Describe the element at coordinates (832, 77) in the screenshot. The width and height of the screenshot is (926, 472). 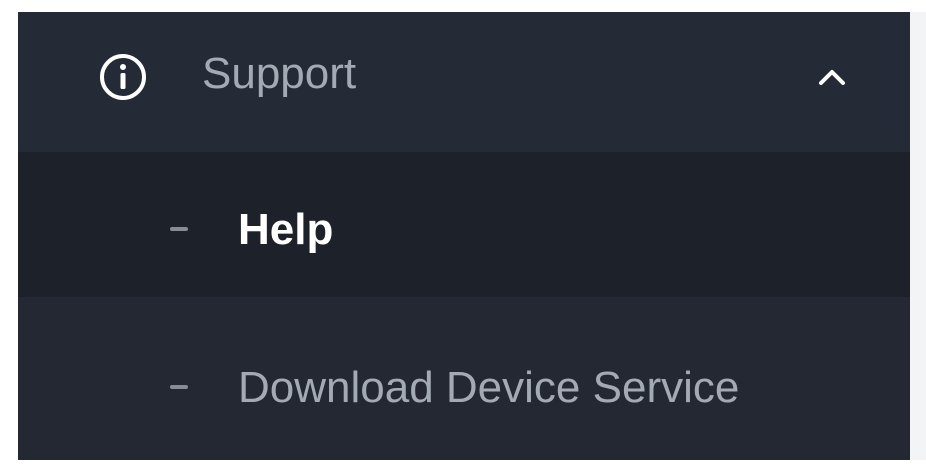
I see `chevron-up-icon` at that location.